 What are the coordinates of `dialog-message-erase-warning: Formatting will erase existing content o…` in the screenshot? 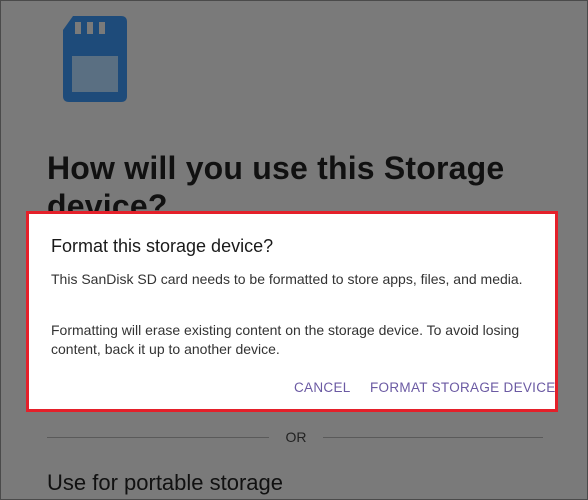 It's located at (285, 339).